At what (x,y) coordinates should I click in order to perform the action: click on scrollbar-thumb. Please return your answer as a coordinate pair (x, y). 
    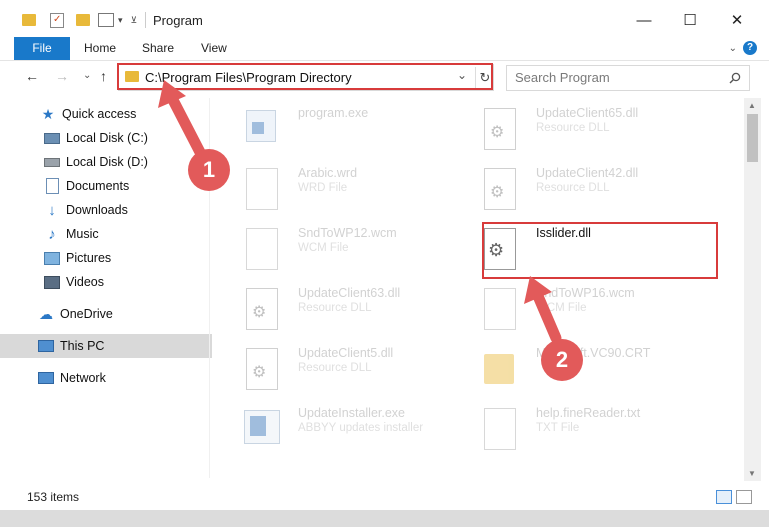
    Looking at the image, I should click on (752, 138).